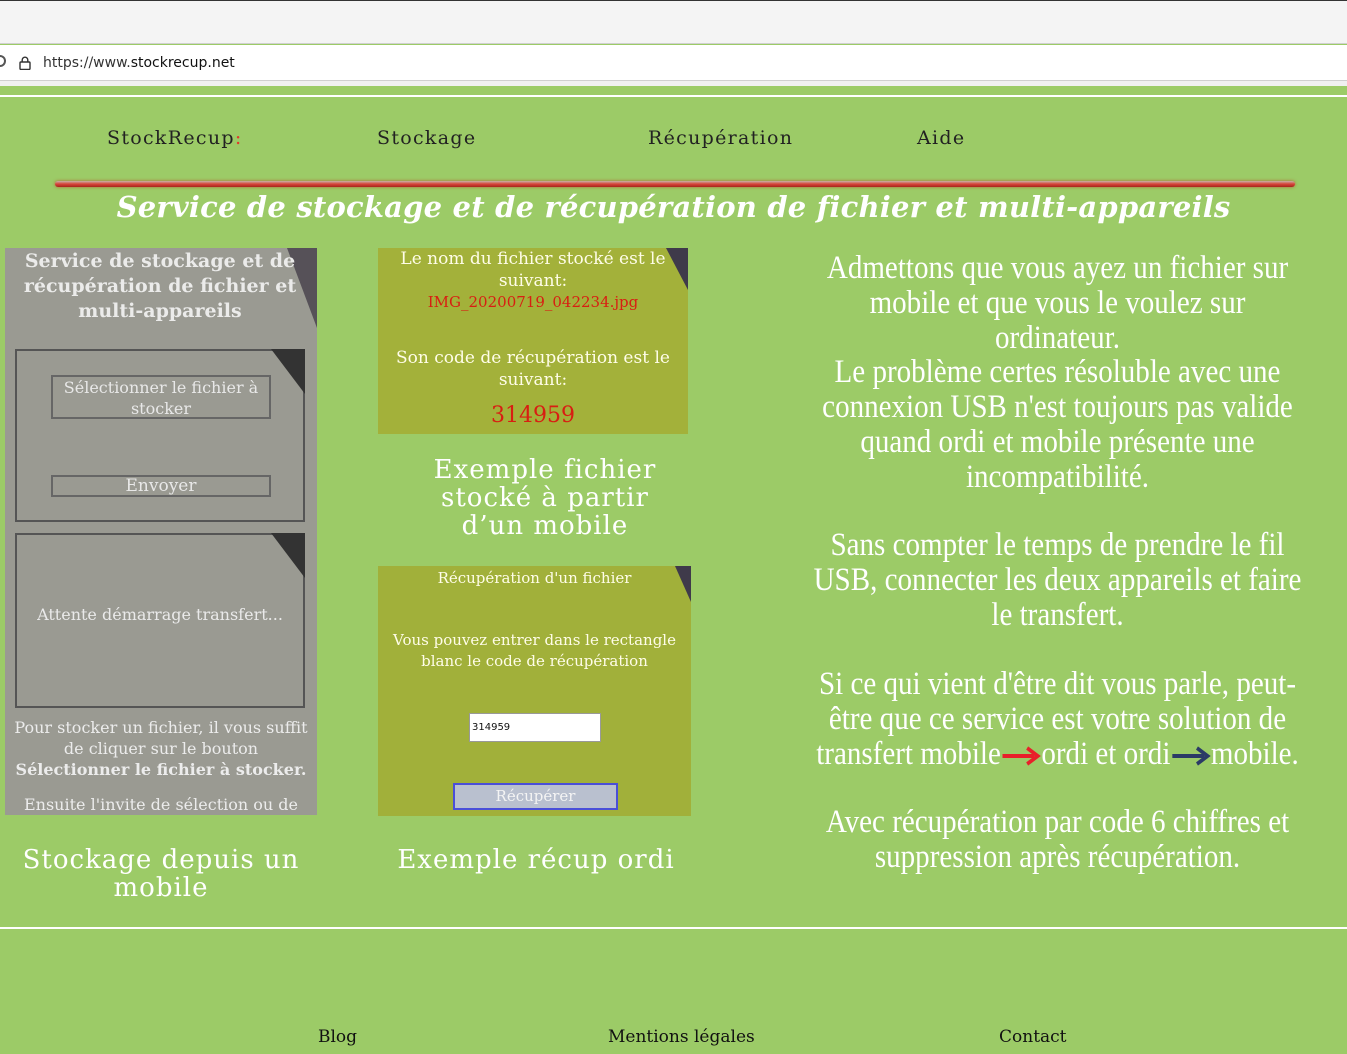 This screenshot has width=1347, height=1054. I want to click on lock-icon, so click(25, 63).